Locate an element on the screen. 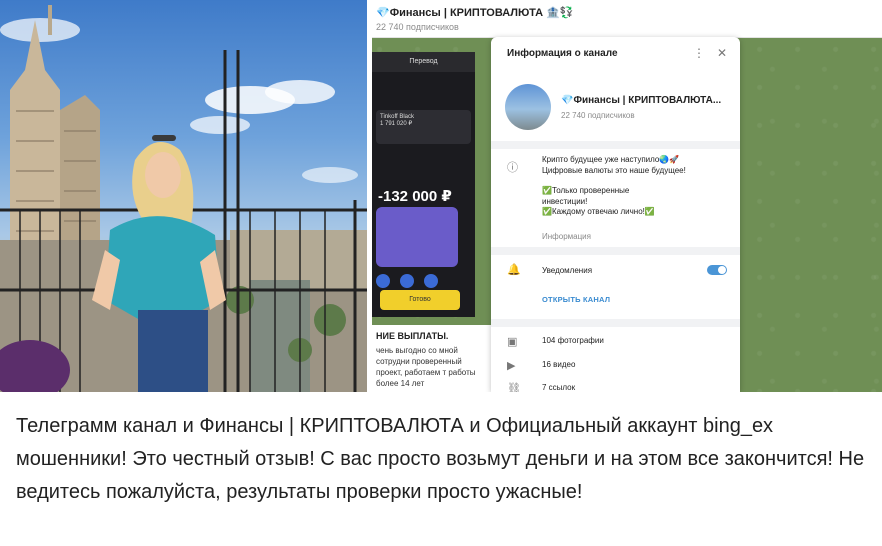  channel-subscribers: 22 740 подписчиков is located at coordinates (598, 115).